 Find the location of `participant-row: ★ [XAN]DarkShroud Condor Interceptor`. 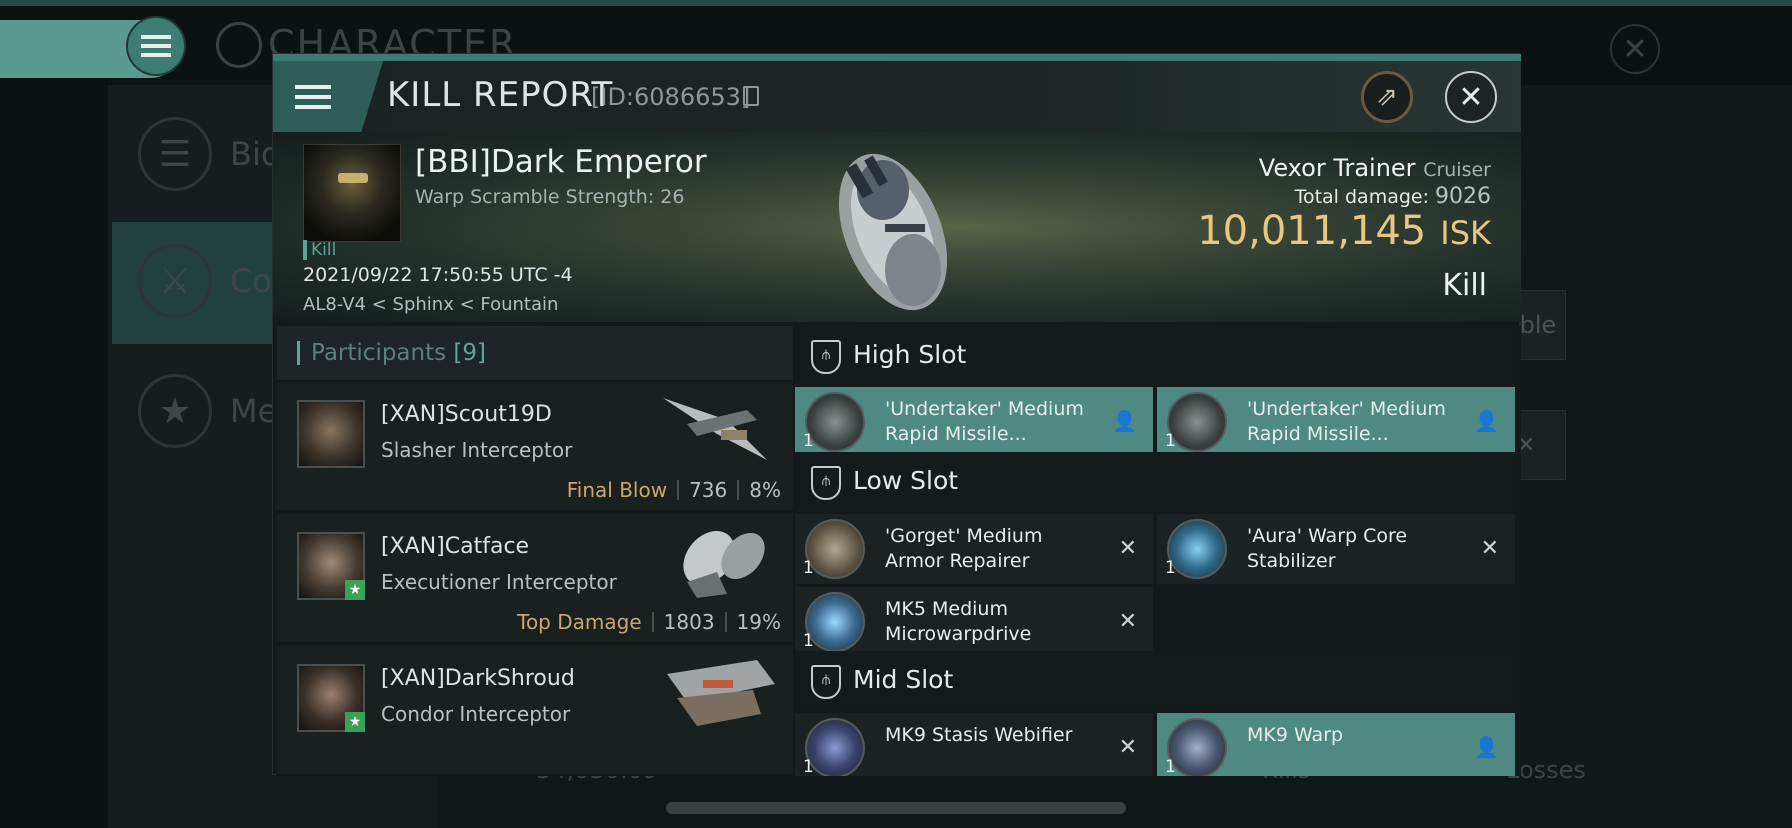

participant-row: ★ [XAN]DarkShroud Condor Interceptor is located at coordinates (535, 711).